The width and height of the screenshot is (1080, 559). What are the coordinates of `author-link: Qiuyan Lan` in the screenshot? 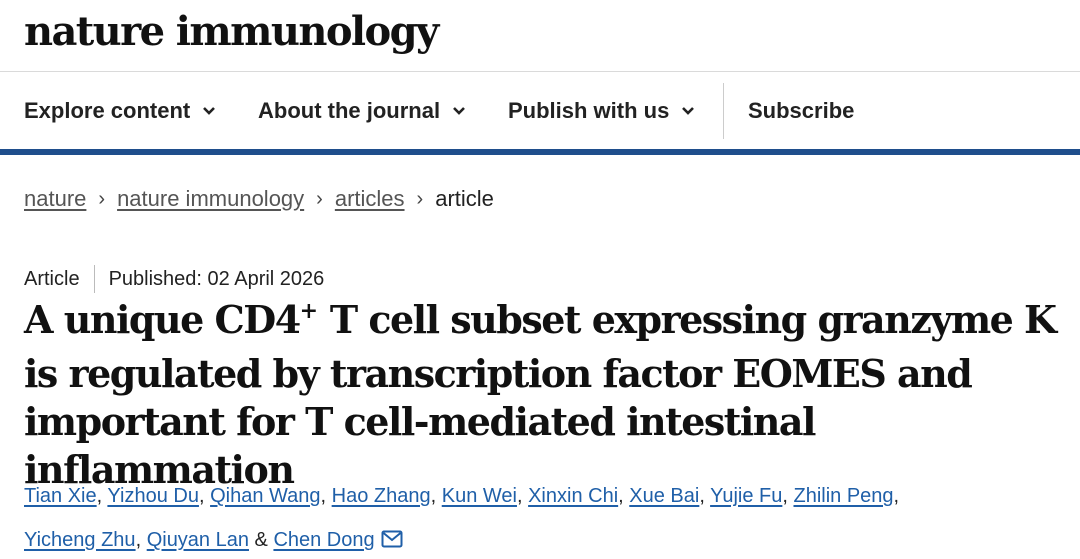 It's located at (198, 540).